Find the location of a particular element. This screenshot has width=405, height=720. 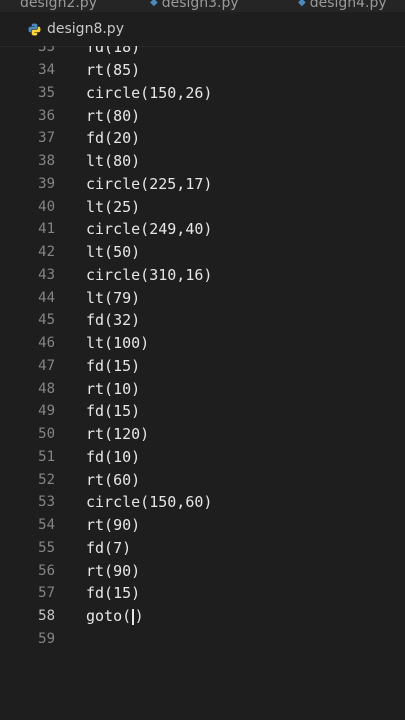

code-text: fd(7) is located at coordinates (108, 548).